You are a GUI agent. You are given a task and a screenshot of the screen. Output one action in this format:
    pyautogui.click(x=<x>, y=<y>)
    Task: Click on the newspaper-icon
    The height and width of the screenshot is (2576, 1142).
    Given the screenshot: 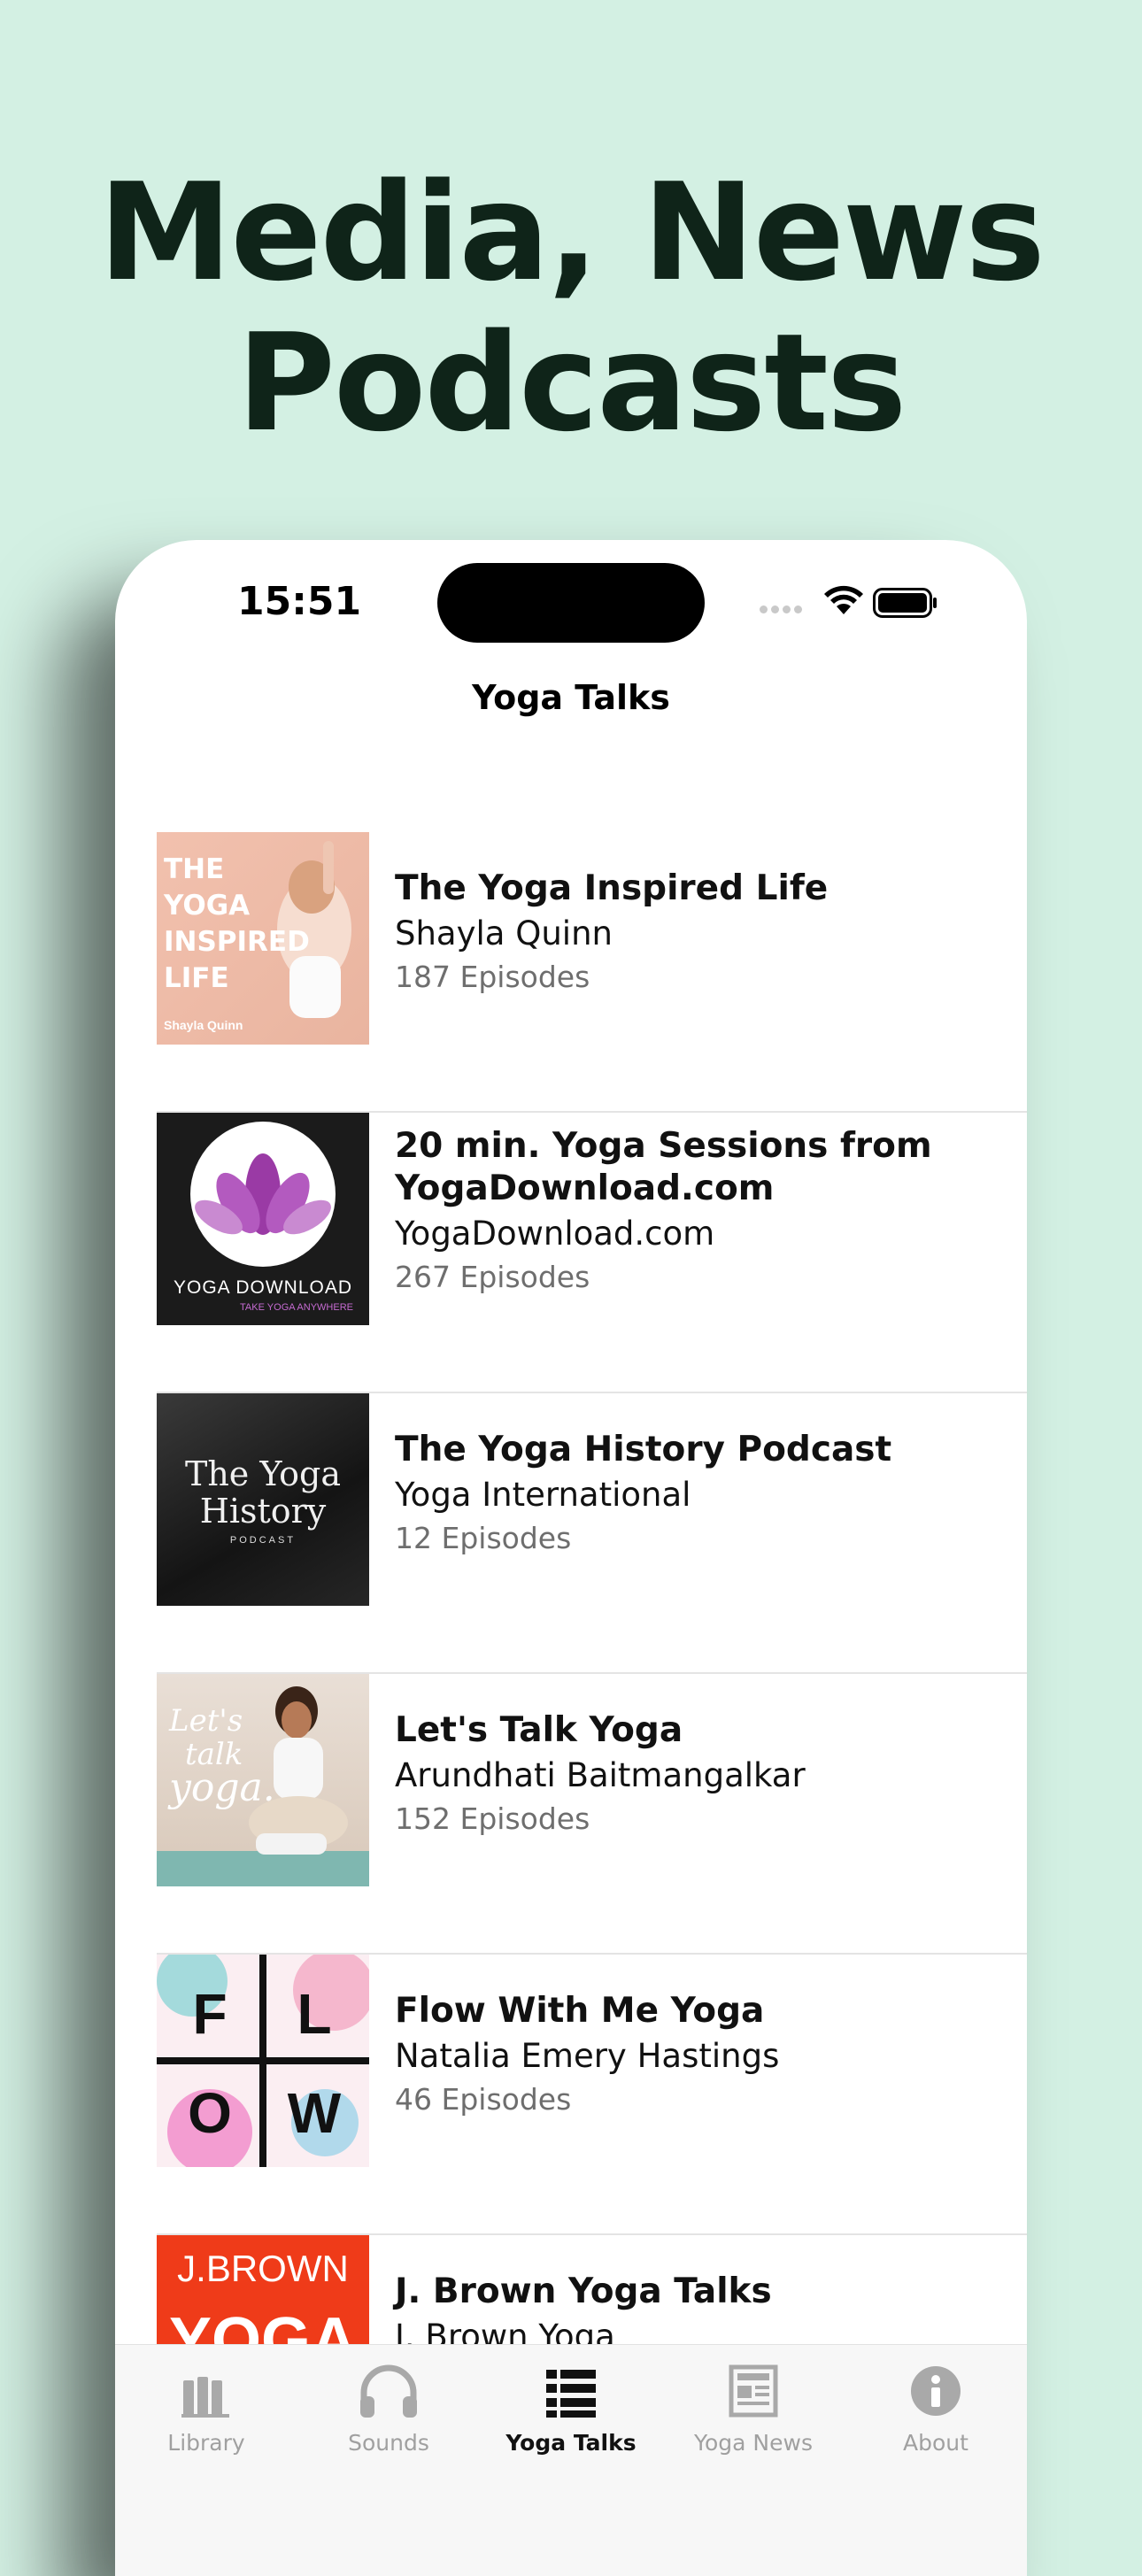 What is the action you would take?
    pyautogui.click(x=753, y=2391)
    